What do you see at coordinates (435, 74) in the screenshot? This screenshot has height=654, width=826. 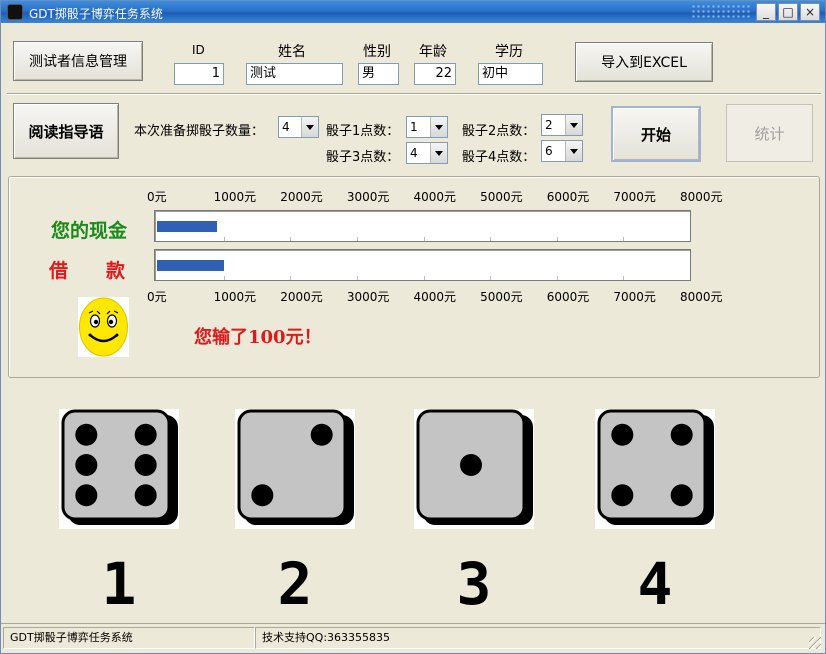 I see `age-field: 22` at bounding box center [435, 74].